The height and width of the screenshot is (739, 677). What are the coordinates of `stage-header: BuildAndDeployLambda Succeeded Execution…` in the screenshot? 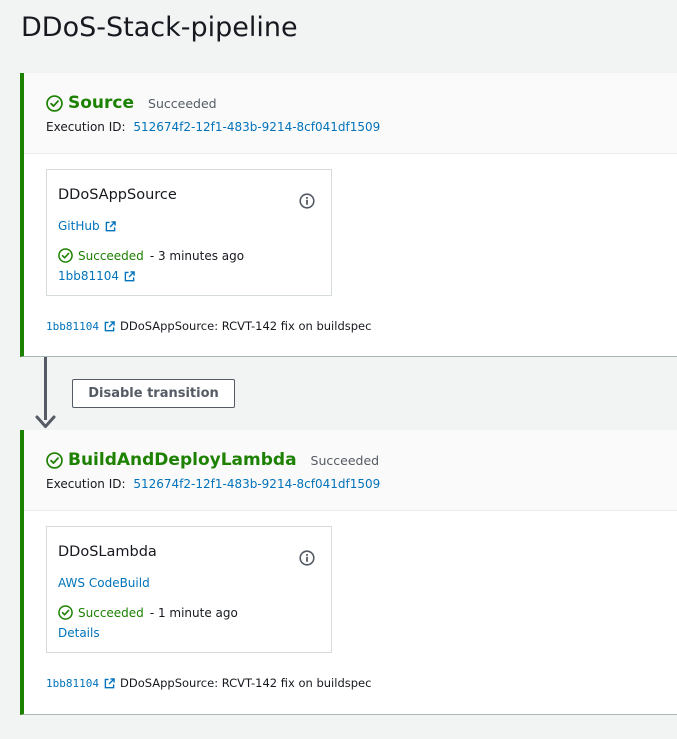 It's located at (350, 470).